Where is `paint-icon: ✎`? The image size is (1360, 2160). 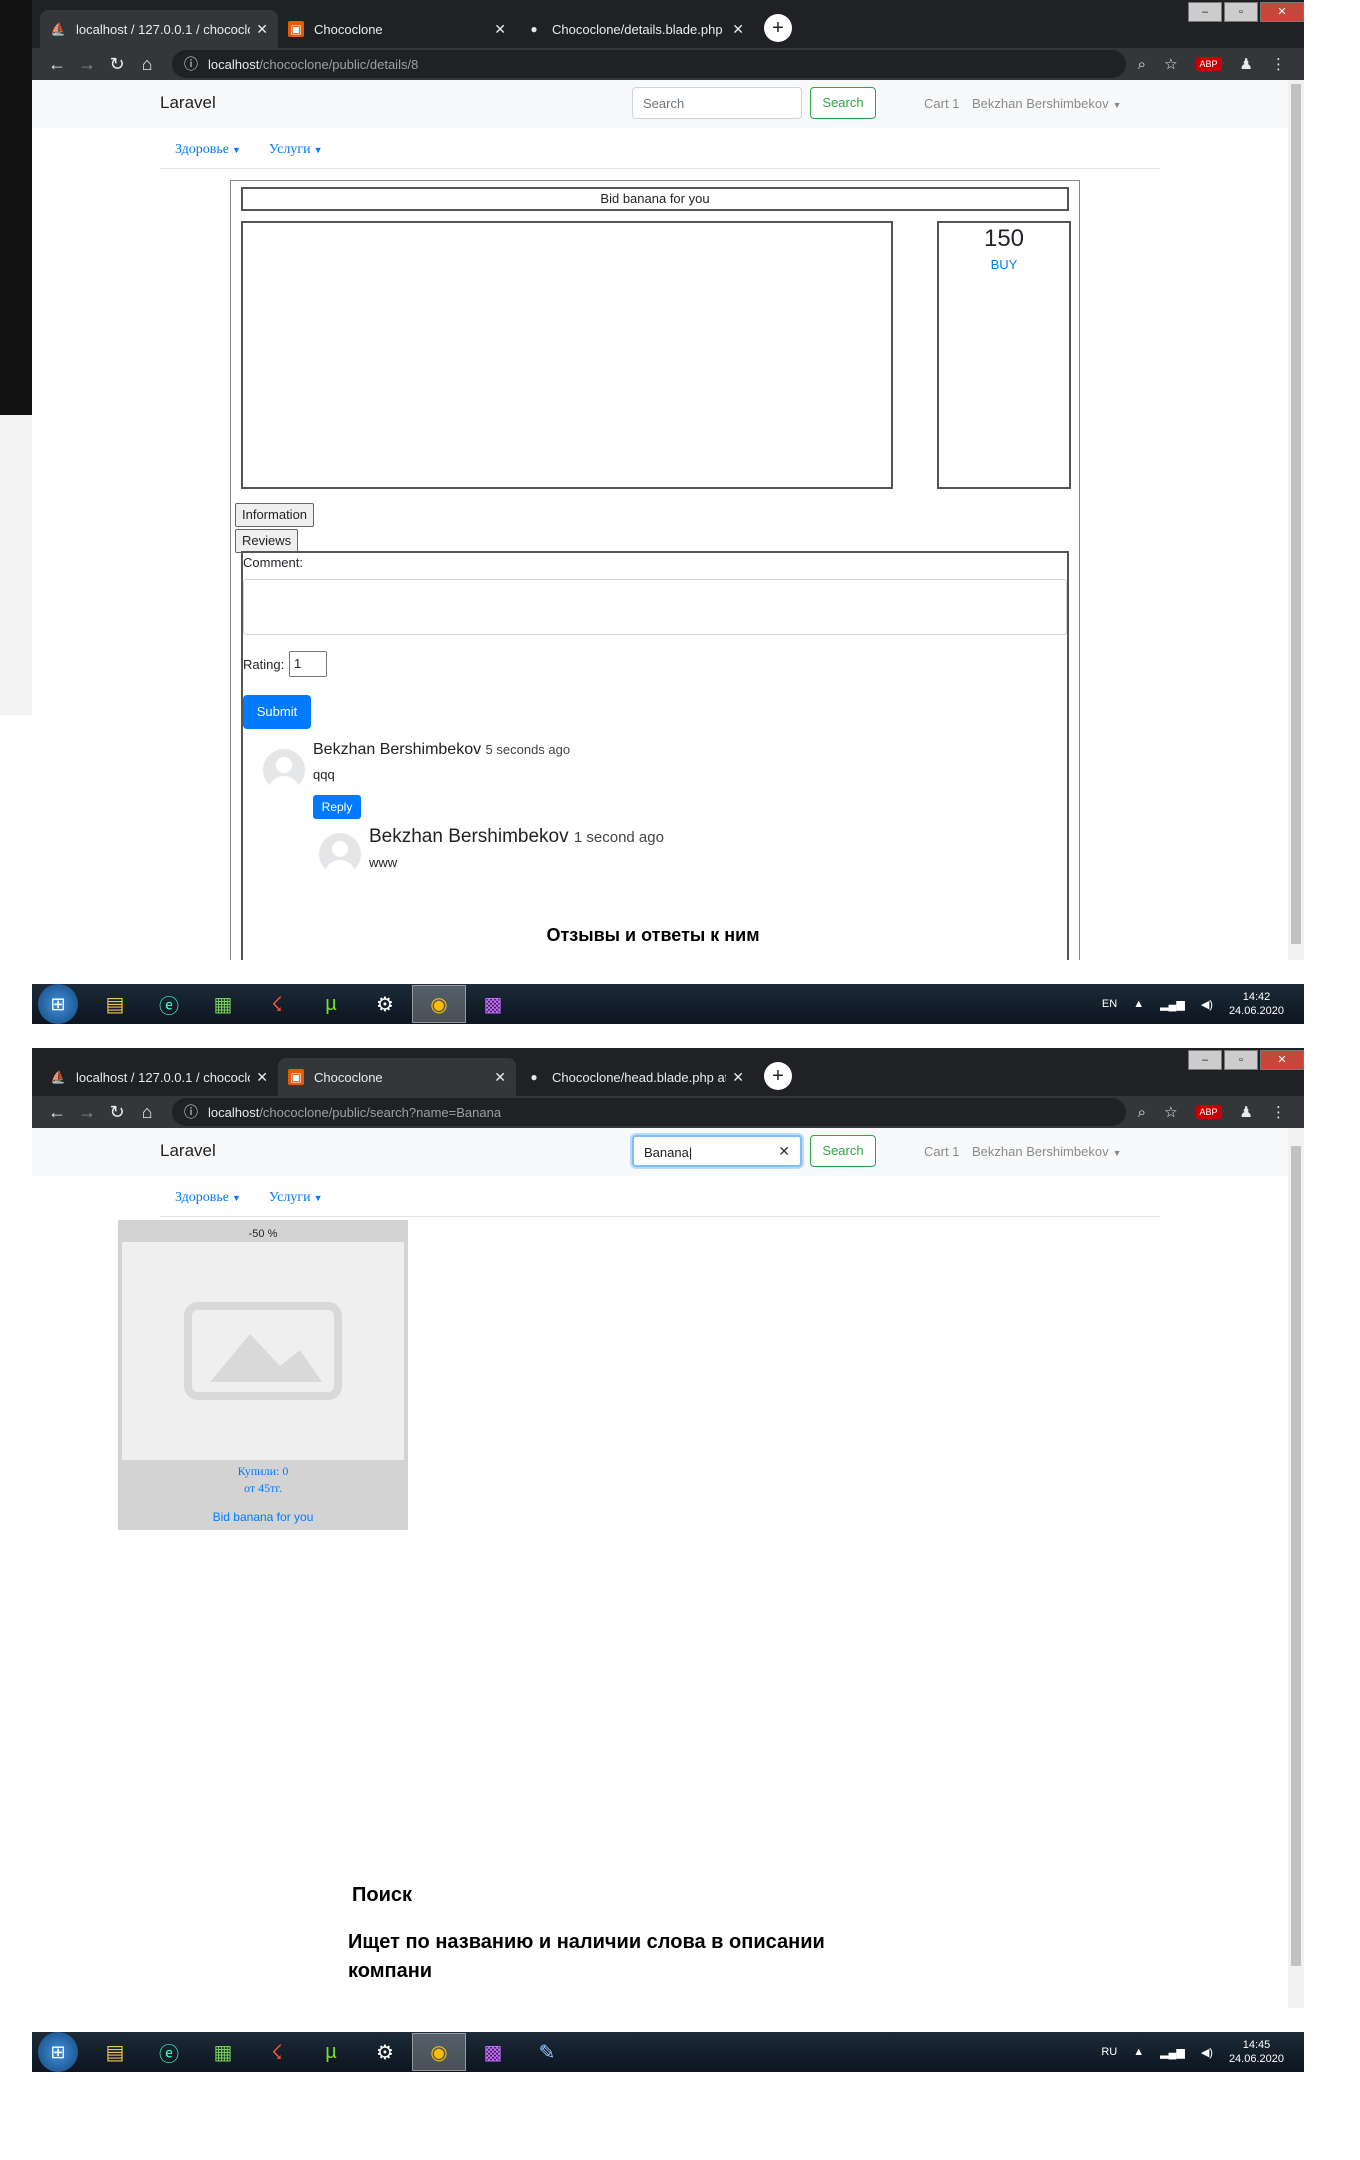
paint-icon: ✎ is located at coordinates (547, 2052).